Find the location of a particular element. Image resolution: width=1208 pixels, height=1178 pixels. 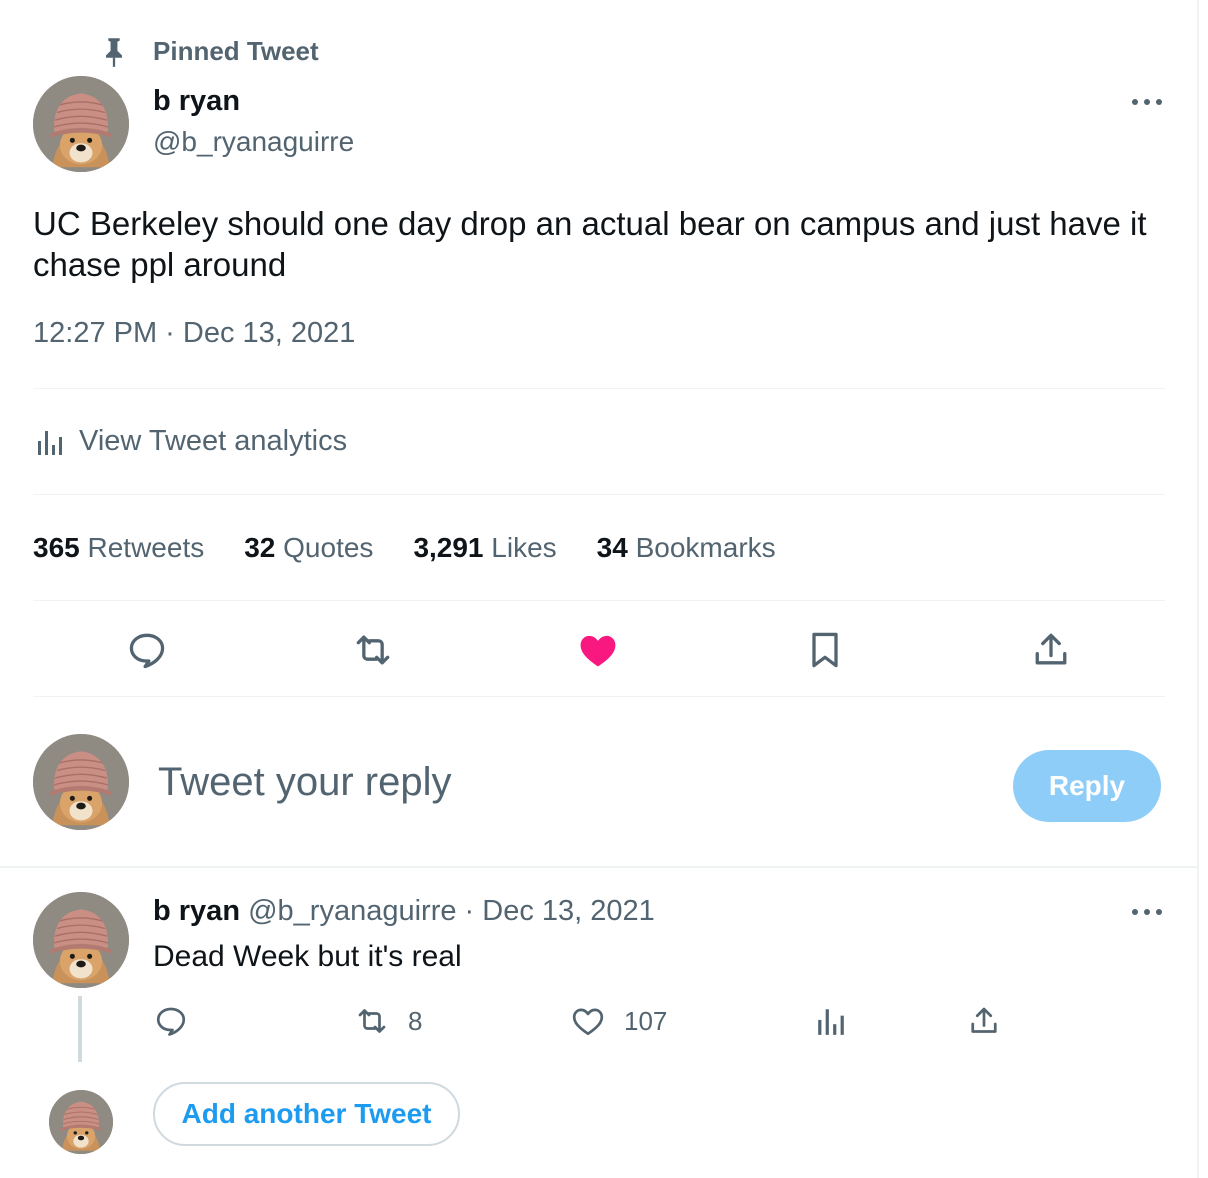

author-handle: @b_ryanaguirre is located at coordinates (253, 142).